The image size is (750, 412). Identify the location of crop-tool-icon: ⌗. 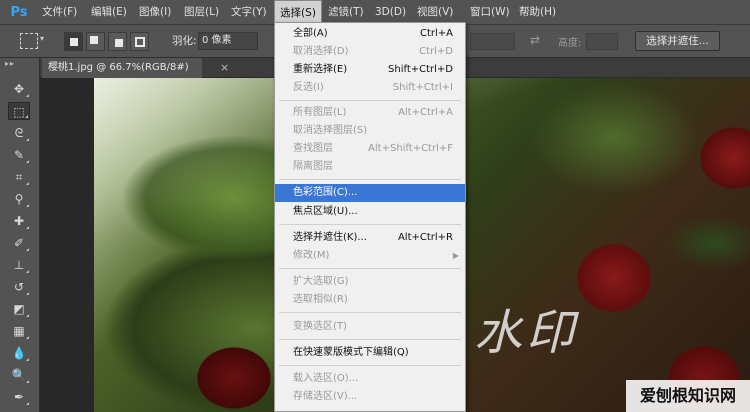
(19, 177).